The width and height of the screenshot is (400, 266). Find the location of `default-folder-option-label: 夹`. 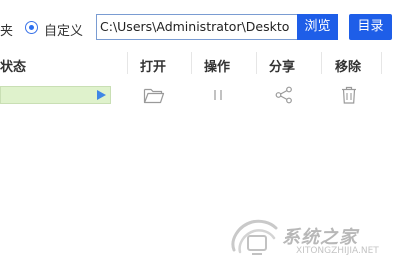

default-folder-option-label: 夹 is located at coordinates (6, 29).